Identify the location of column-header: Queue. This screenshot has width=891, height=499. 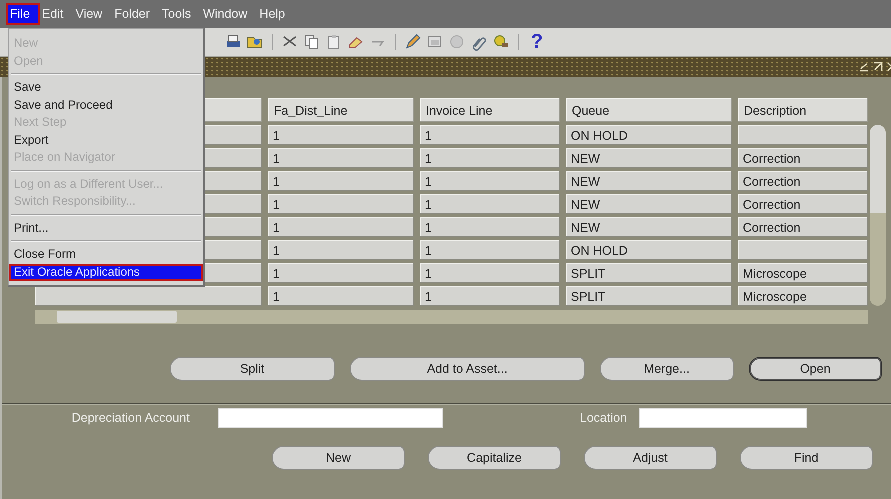
(649, 110).